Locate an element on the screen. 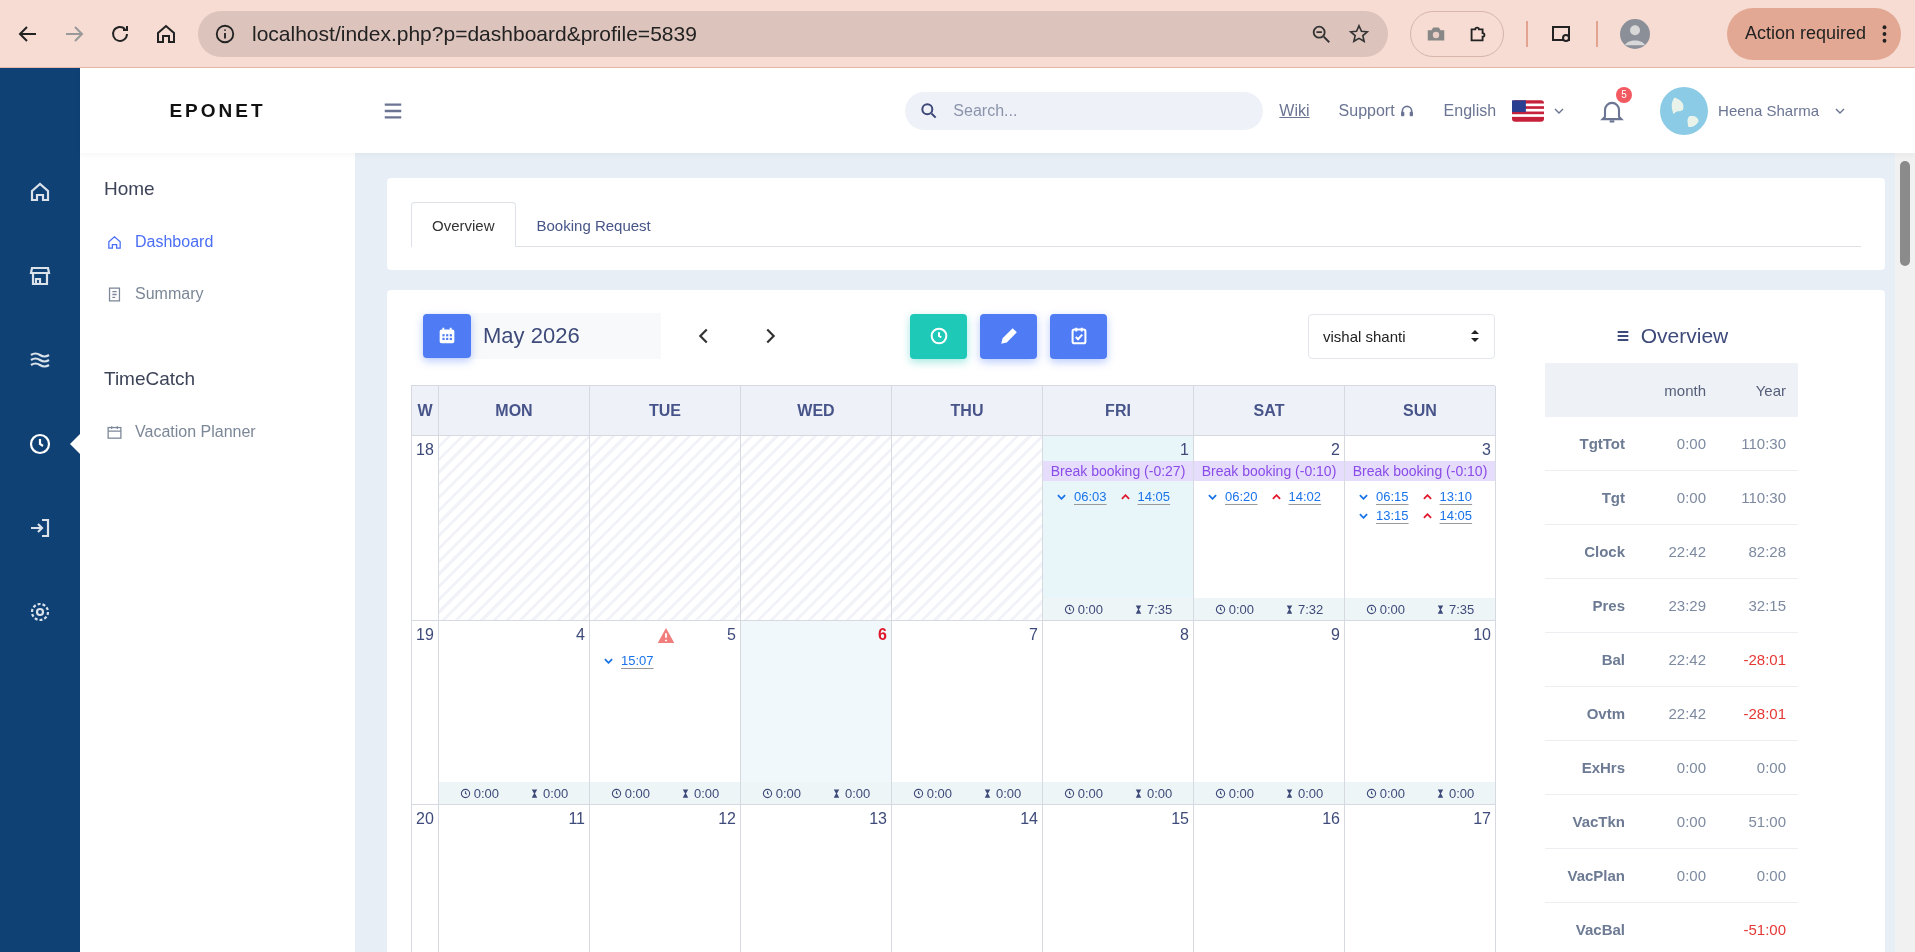 Image resolution: width=1915 pixels, height=952 pixels. month-label: May 2026 is located at coordinates (531, 336).